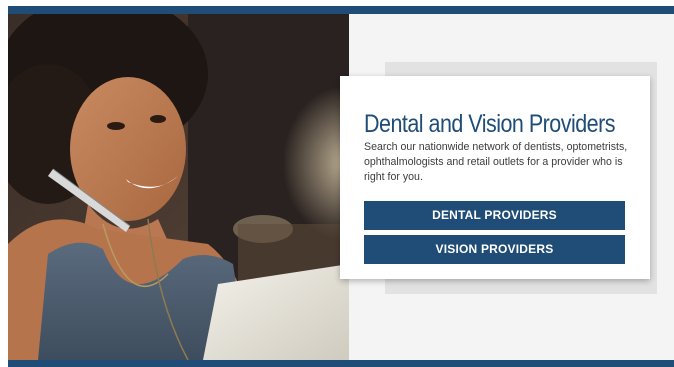 The width and height of the screenshot is (674, 367). What do you see at coordinates (341, 363) in the screenshot?
I see `bottom-accent-bar` at bounding box center [341, 363].